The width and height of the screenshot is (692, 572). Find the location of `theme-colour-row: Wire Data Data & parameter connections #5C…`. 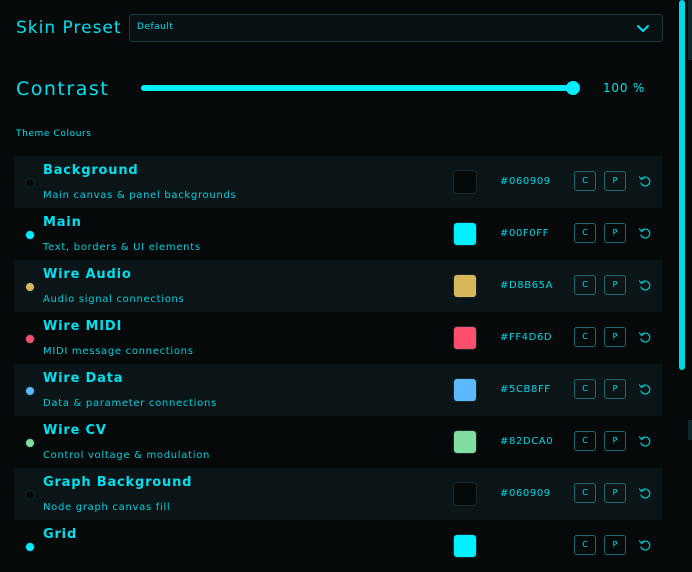

theme-colour-row: Wire Data Data & parameter connections #5C… is located at coordinates (338, 390).